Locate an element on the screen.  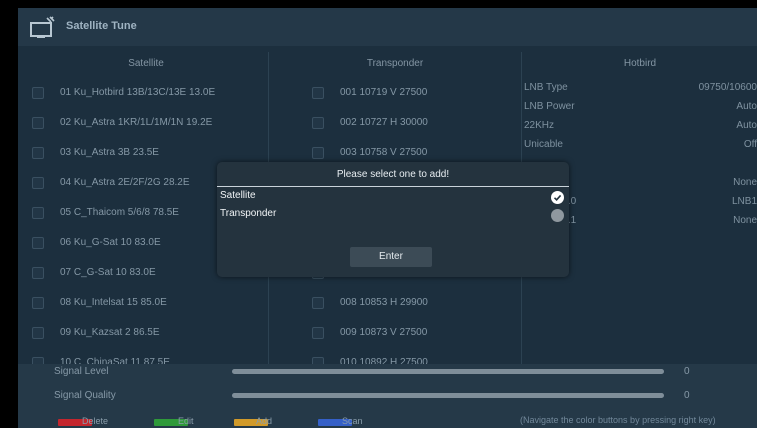
property-row: LNB Power Auto is located at coordinates (640, 106).